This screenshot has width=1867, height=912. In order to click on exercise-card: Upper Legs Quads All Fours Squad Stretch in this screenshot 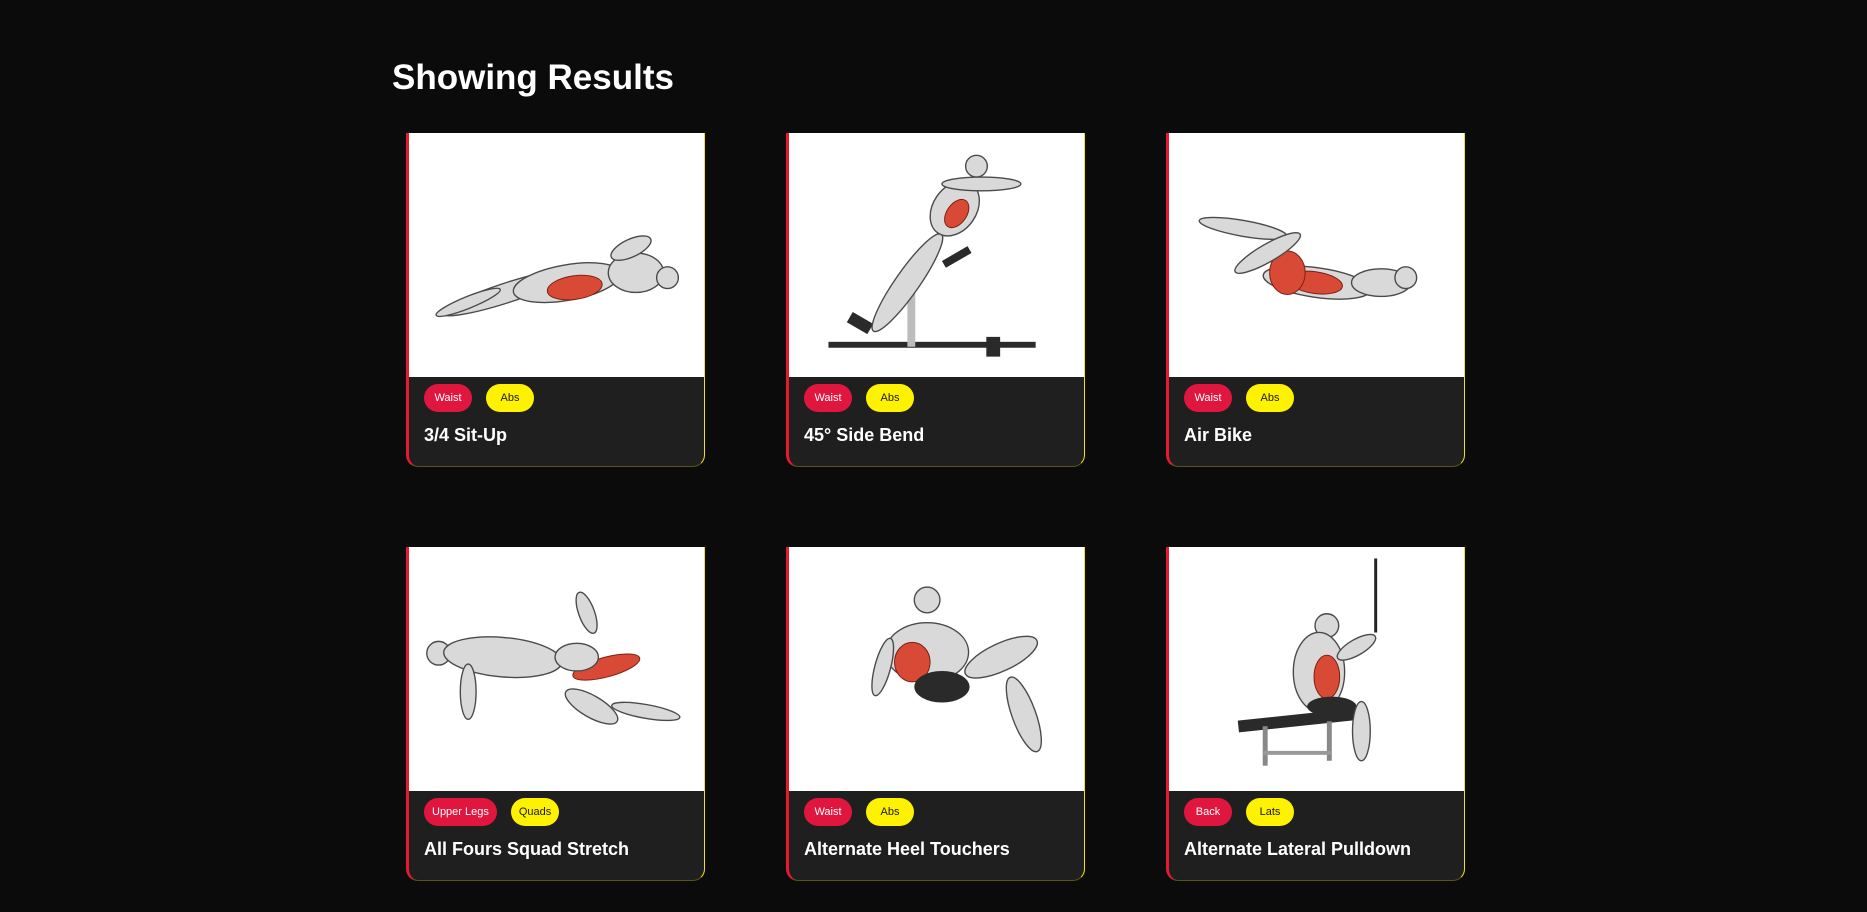, I will do `click(555, 714)`.